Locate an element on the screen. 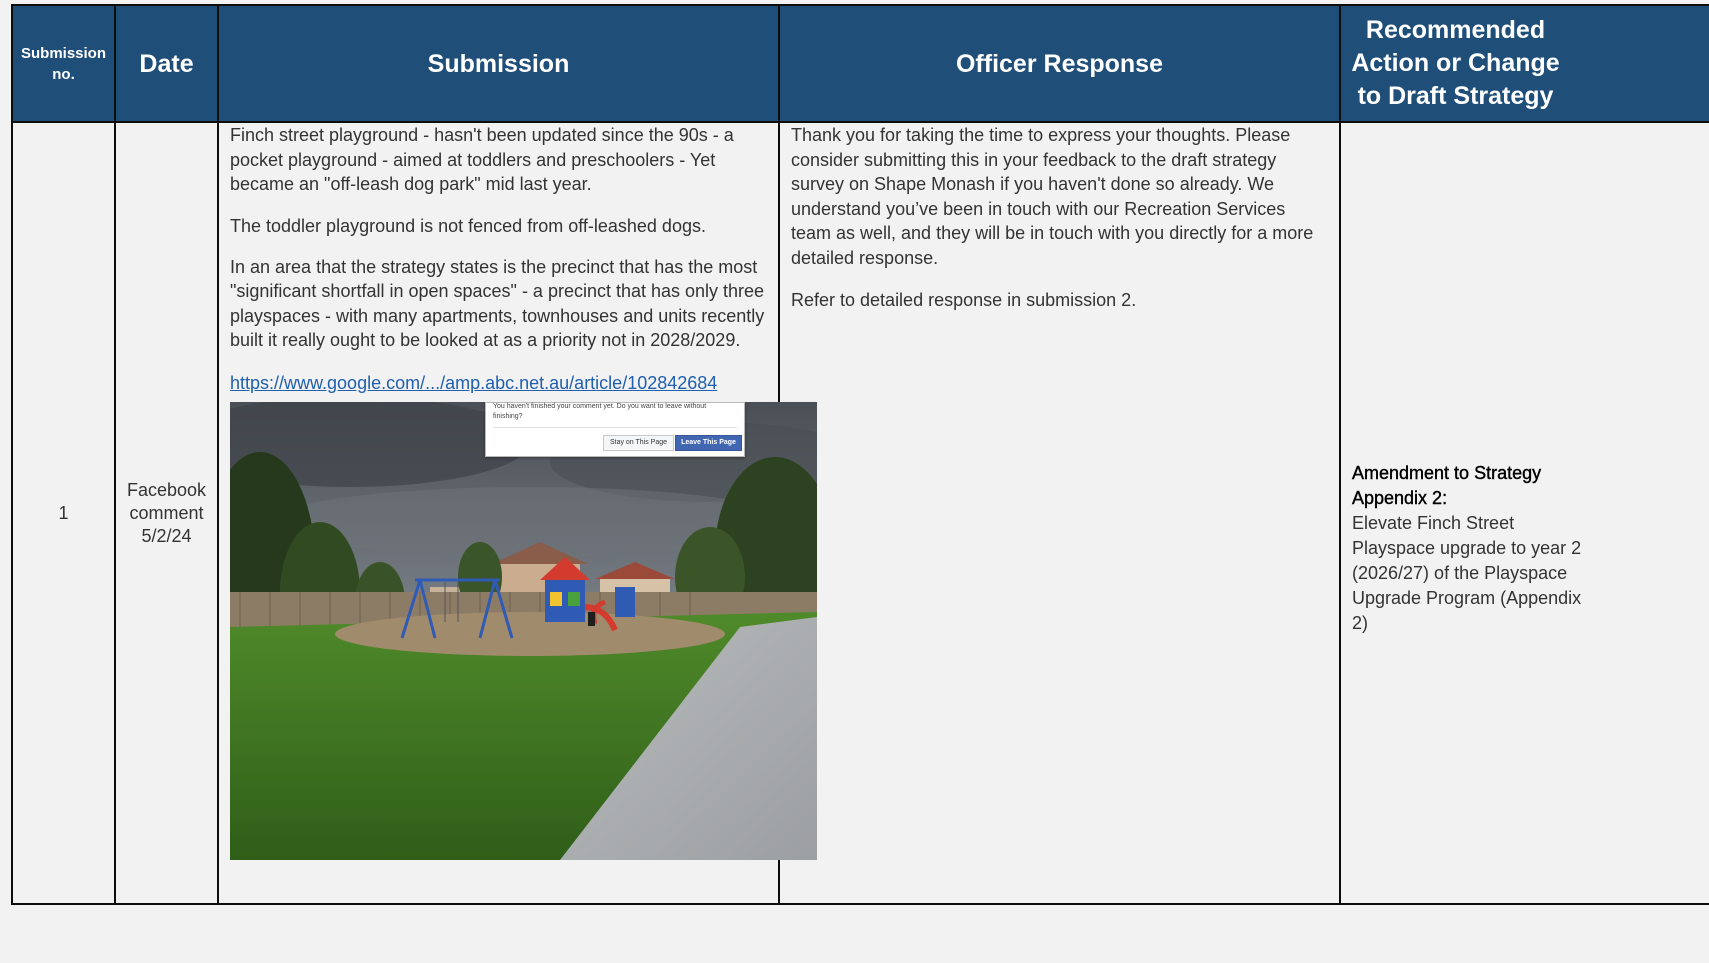  cell-submission-no: 1 is located at coordinates (63, 513).